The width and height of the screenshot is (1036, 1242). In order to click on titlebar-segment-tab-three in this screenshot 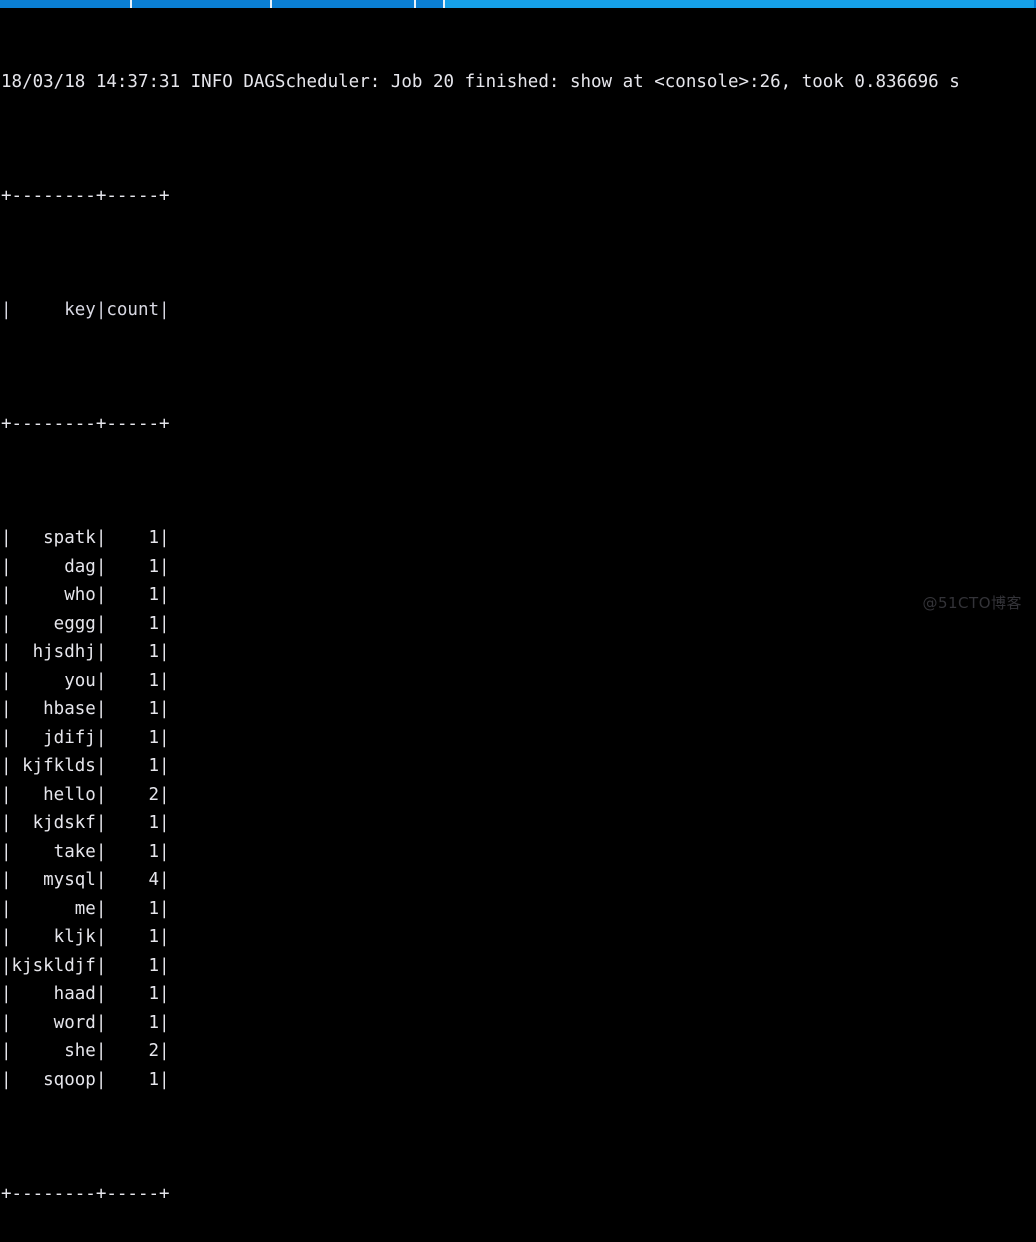, I will do `click(429, 4)`.